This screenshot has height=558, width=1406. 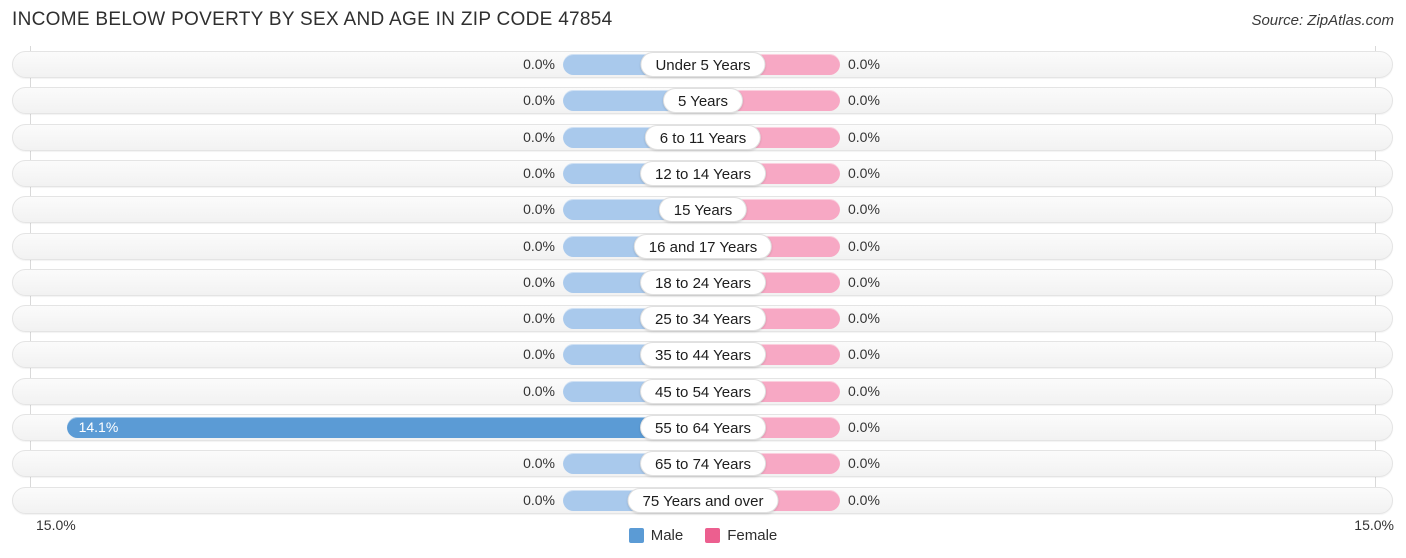 I want to click on legend-item: Female, so click(x=741, y=535).